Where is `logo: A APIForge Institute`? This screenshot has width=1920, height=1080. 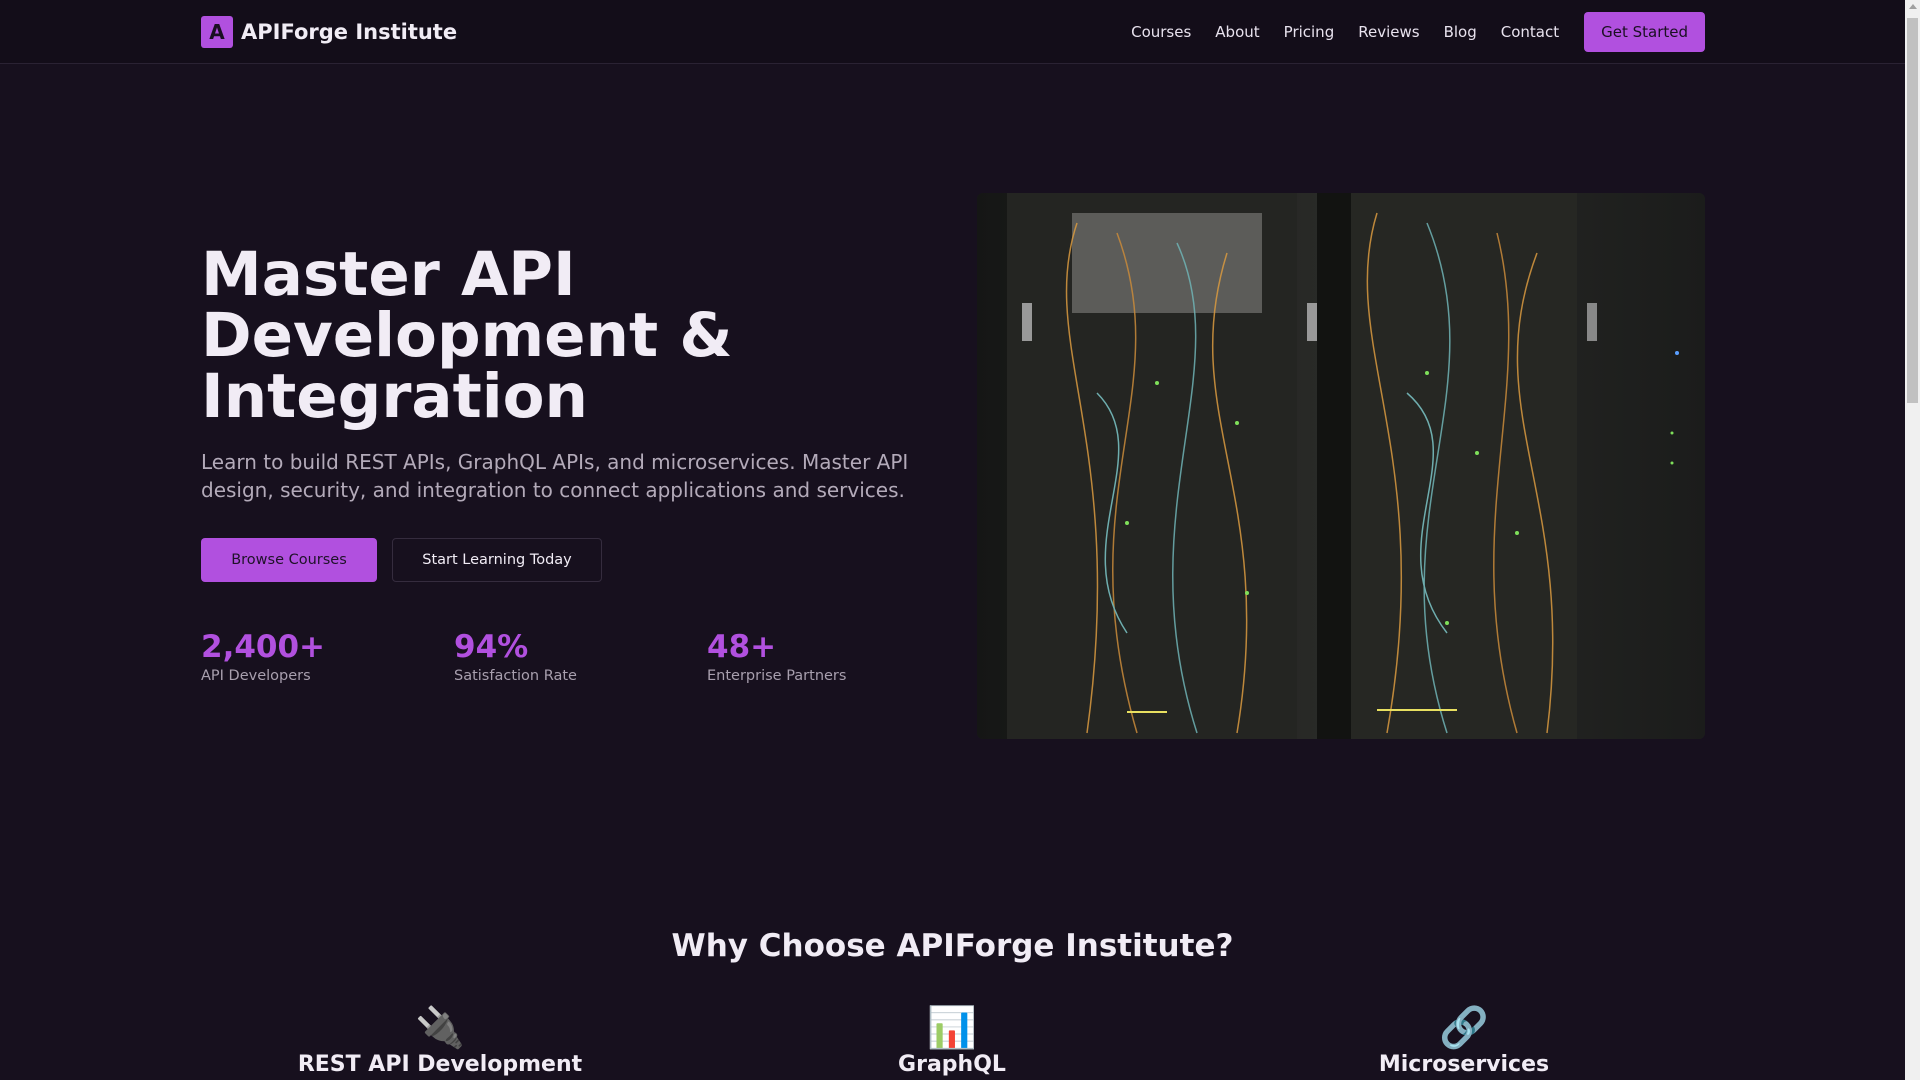
logo: A APIForge Institute is located at coordinates (329, 32).